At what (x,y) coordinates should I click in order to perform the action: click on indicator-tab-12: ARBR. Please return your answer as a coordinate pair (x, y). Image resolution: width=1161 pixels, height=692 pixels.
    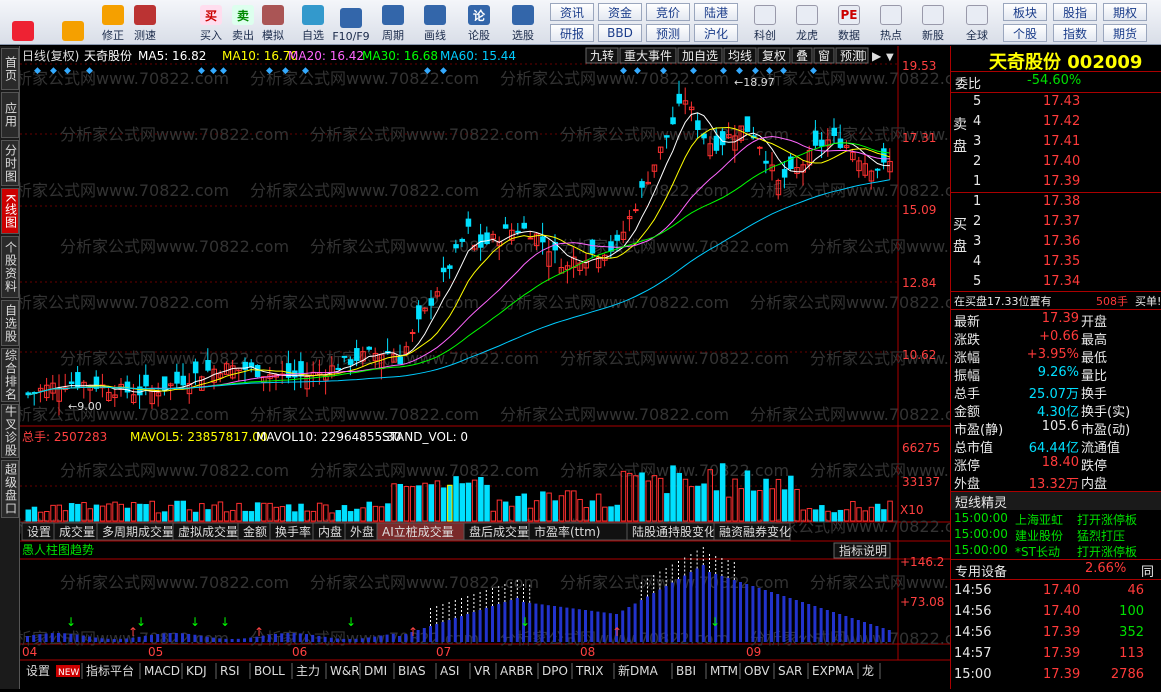
    Looking at the image, I should click on (516, 671).